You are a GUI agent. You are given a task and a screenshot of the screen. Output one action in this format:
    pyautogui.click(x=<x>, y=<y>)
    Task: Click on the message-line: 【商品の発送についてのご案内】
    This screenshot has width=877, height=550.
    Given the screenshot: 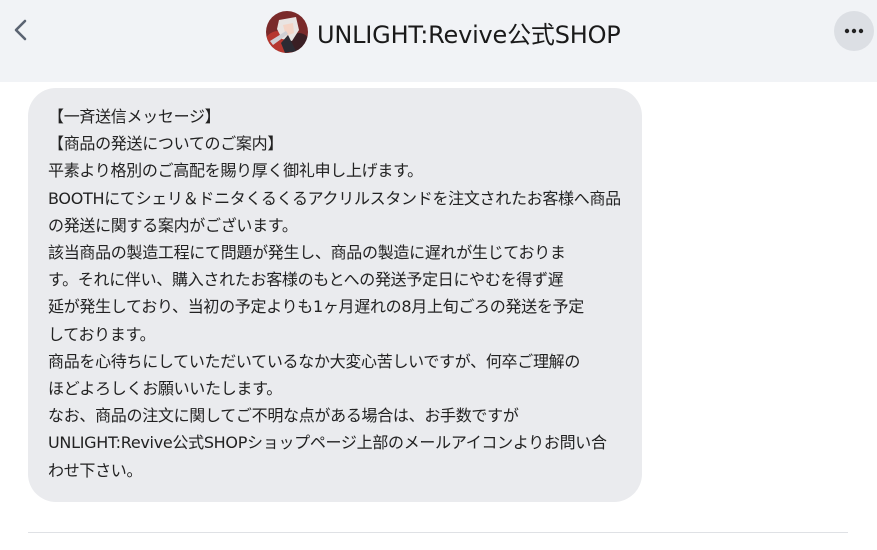 What is the action you would take?
    pyautogui.click(x=166, y=144)
    